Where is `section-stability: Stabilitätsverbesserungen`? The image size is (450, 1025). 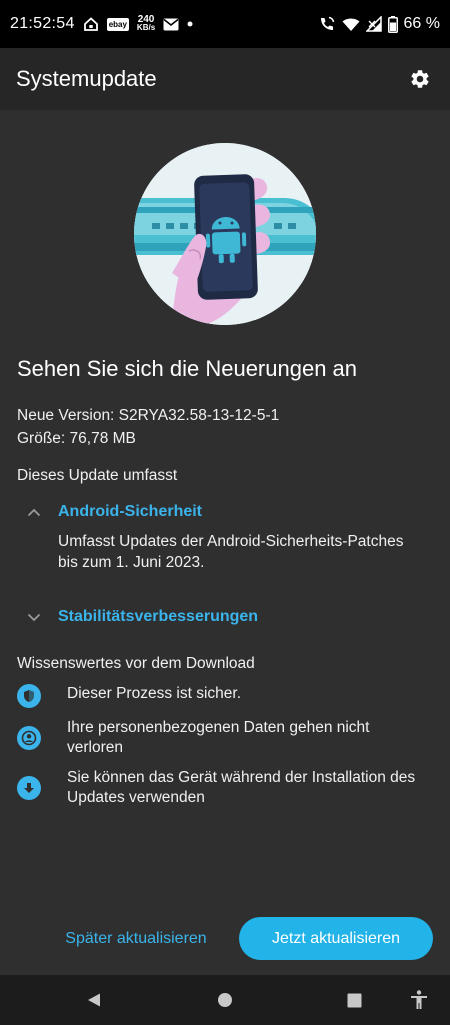 section-stability: Stabilitätsverbesserungen is located at coordinates (141, 617).